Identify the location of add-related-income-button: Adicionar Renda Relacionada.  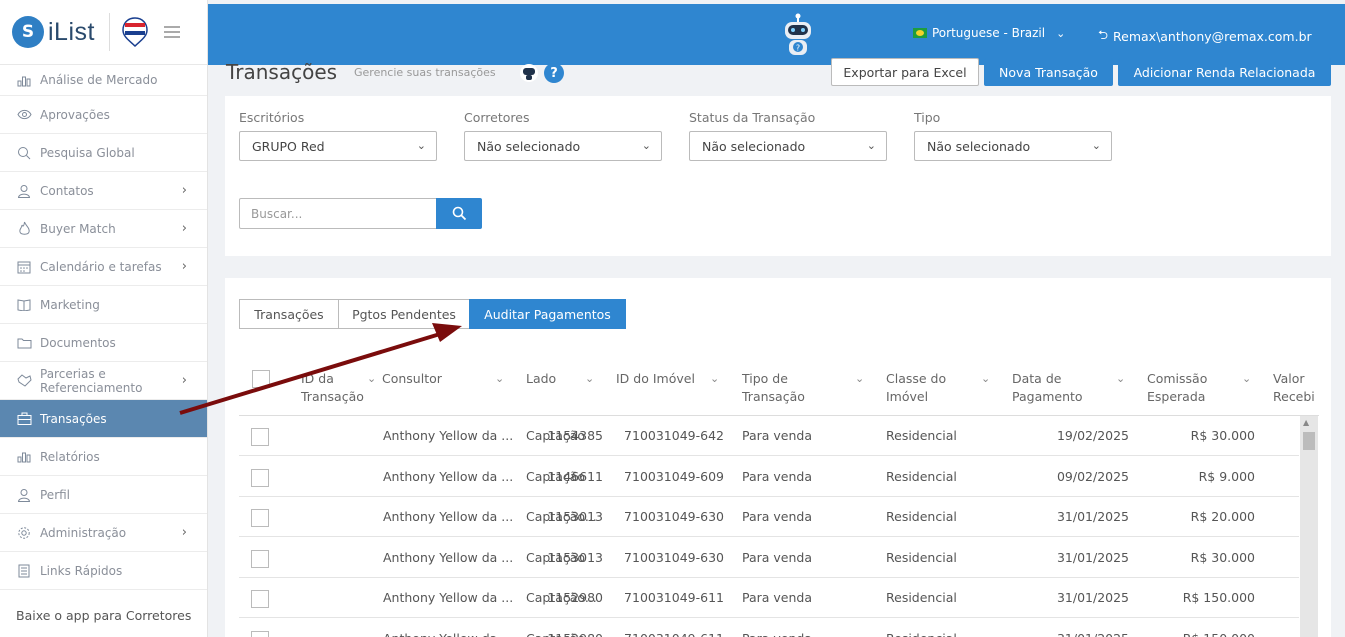
(1224, 72).